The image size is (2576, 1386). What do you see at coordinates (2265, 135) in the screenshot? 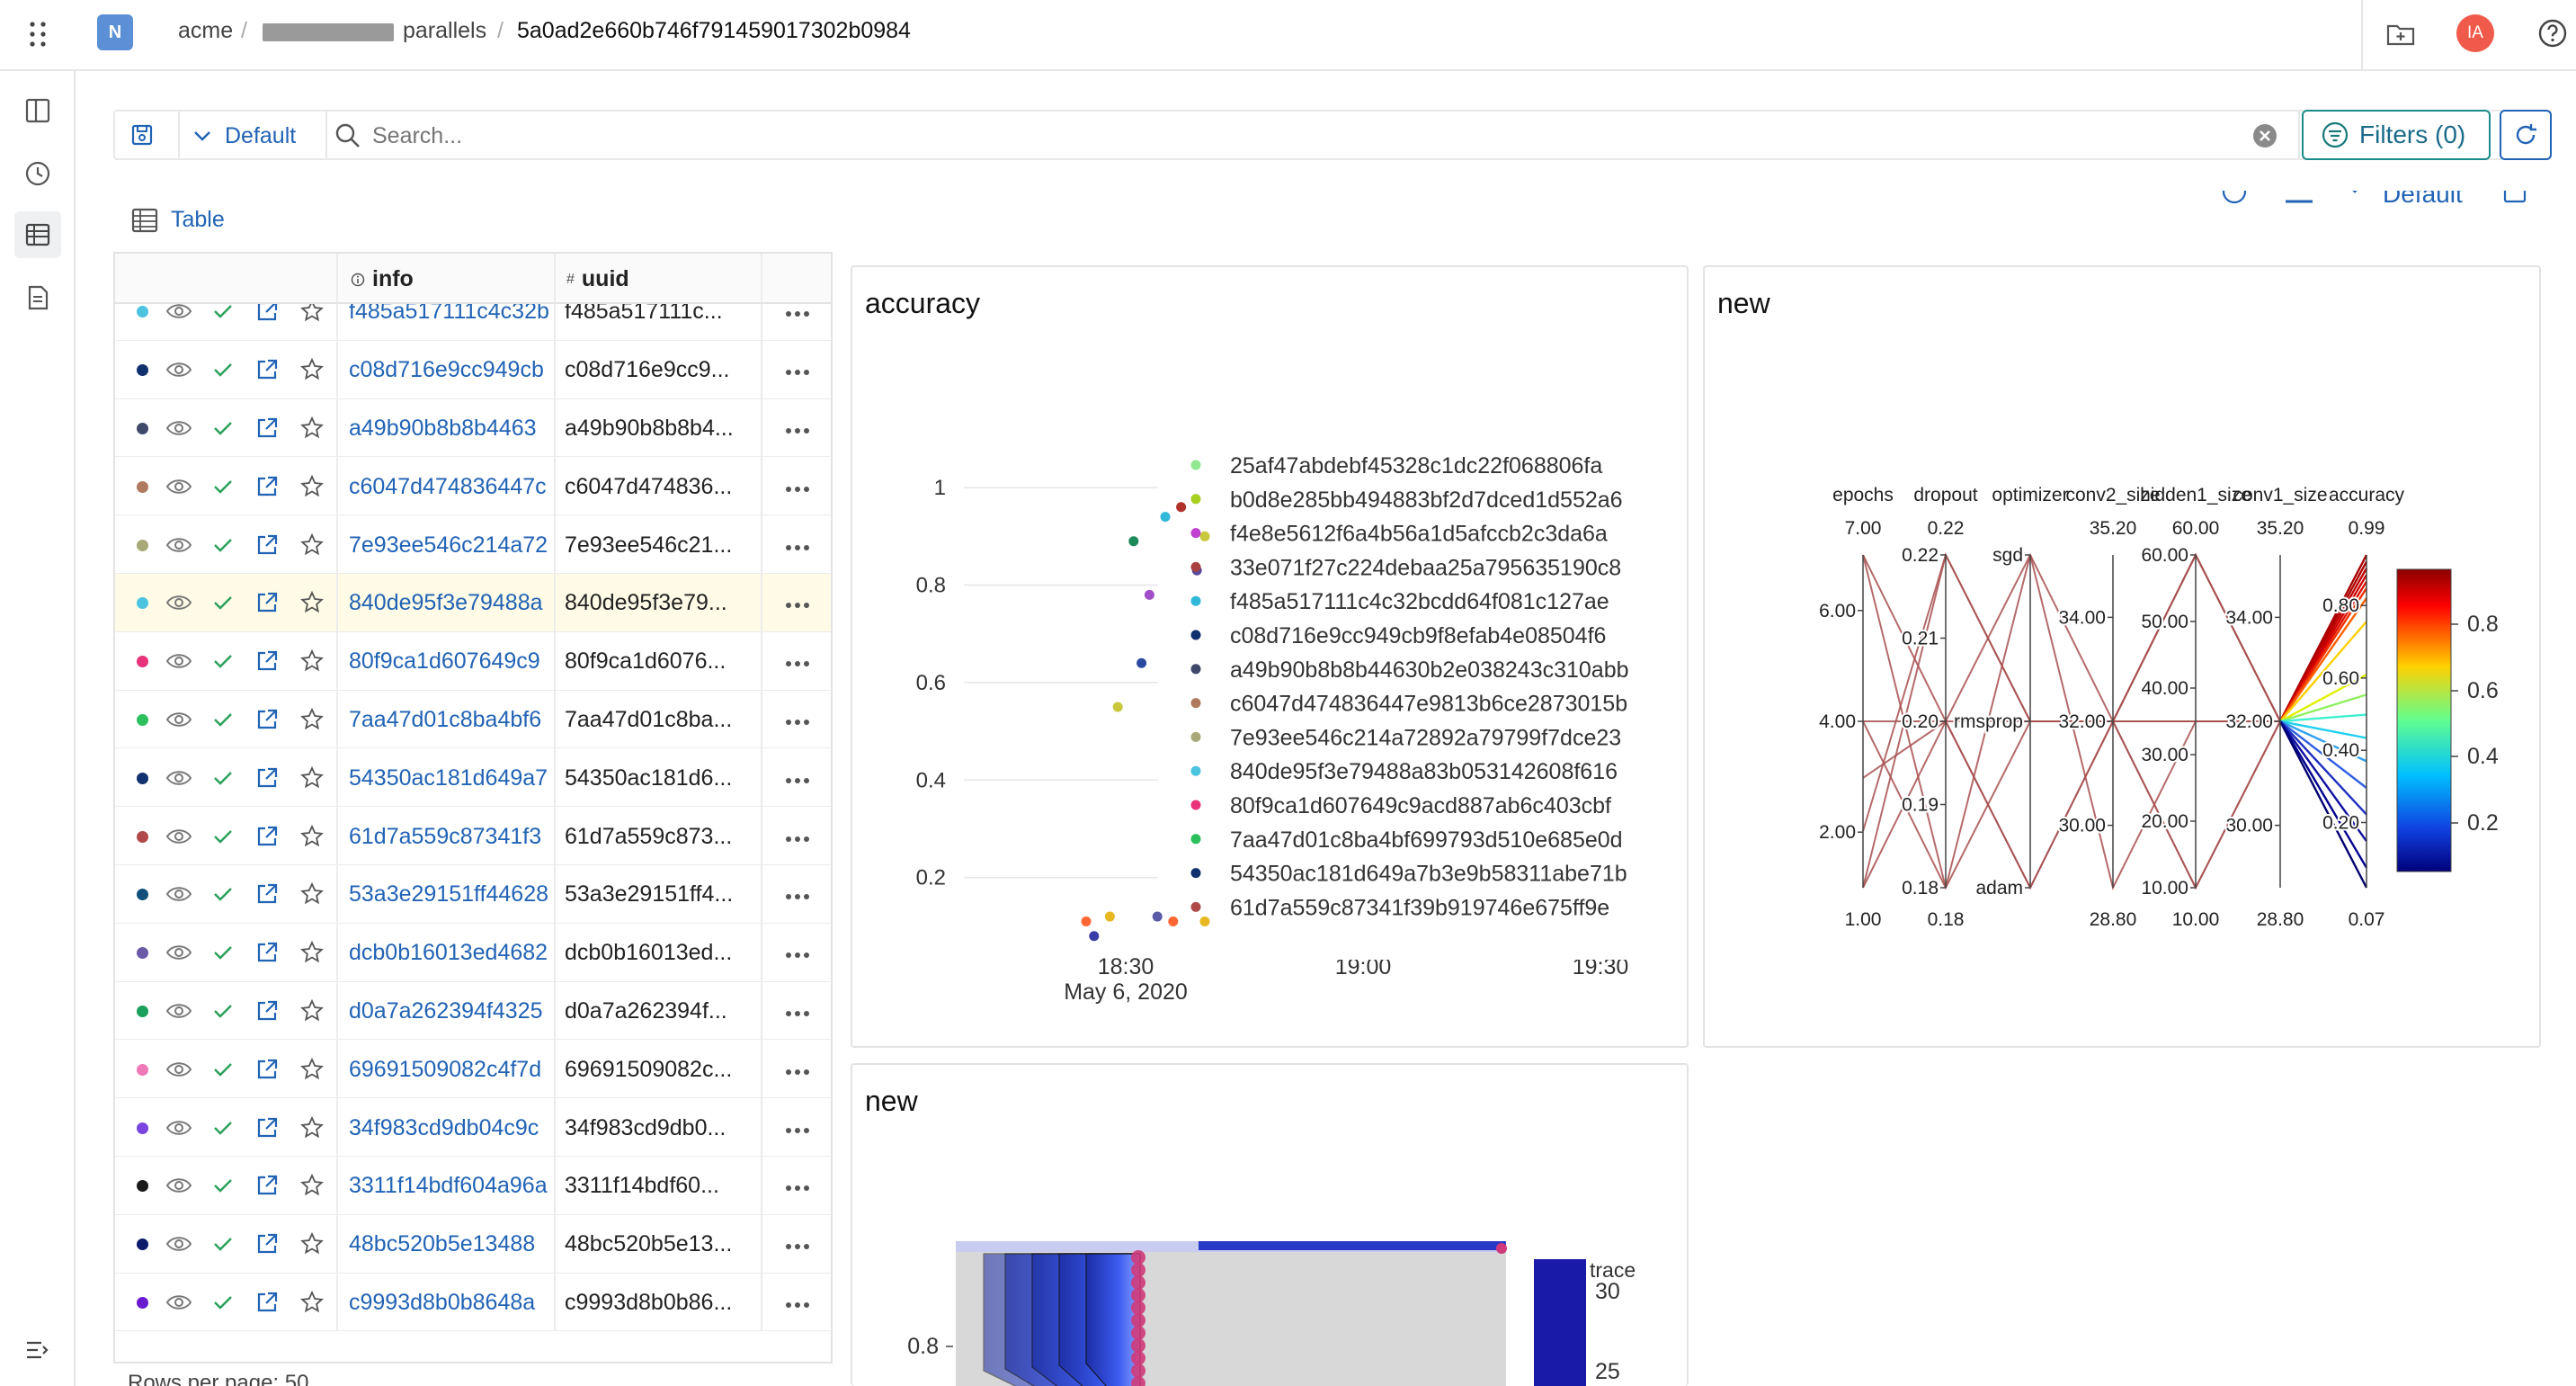
I see `clear-search-icon` at bounding box center [2265, 135].